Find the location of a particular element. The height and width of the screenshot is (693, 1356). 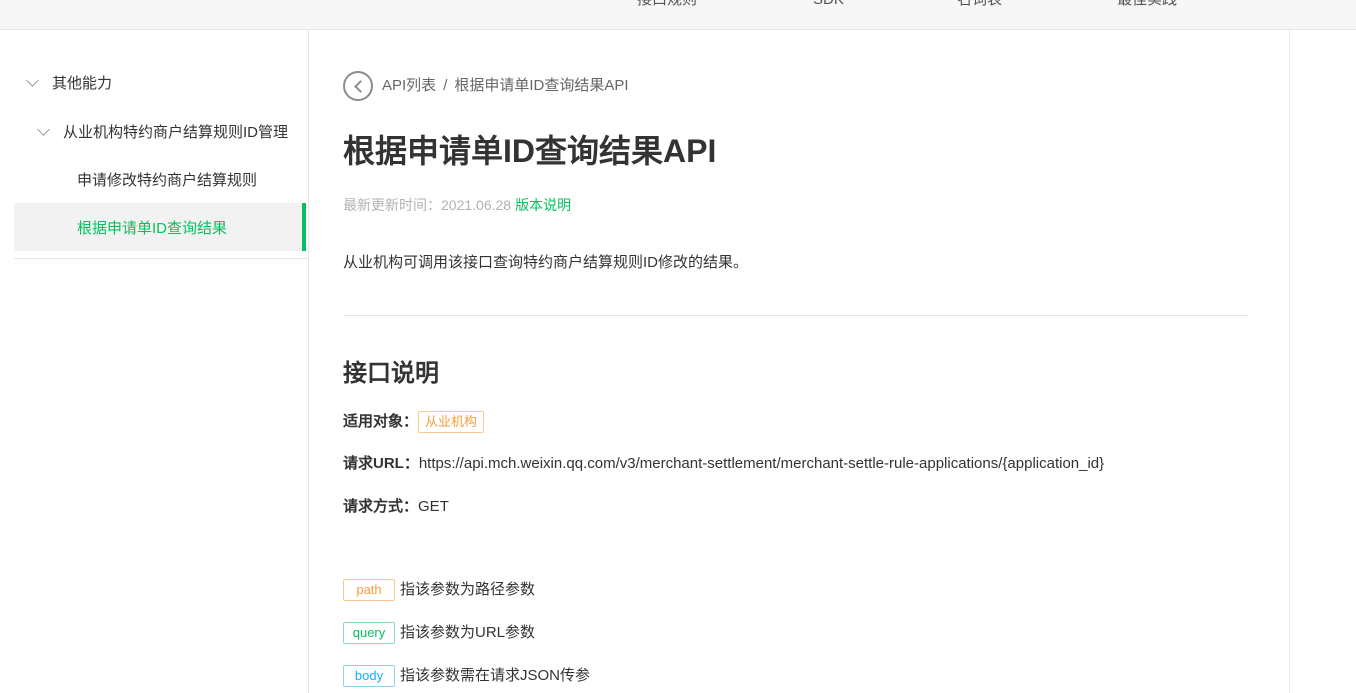

last-updated: 最新更新时间：2021.06.28 版本说明 is located at coordinates (457, 205).